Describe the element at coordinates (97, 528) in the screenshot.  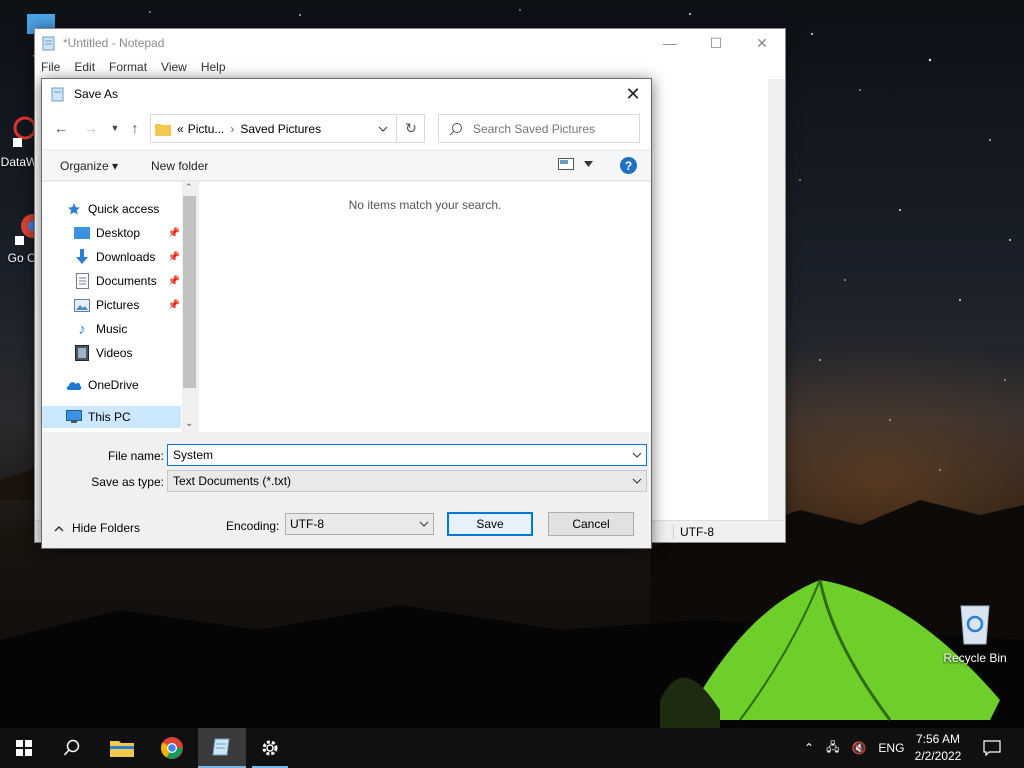
I see `hide-folders-button: Hide Folders` at that location.